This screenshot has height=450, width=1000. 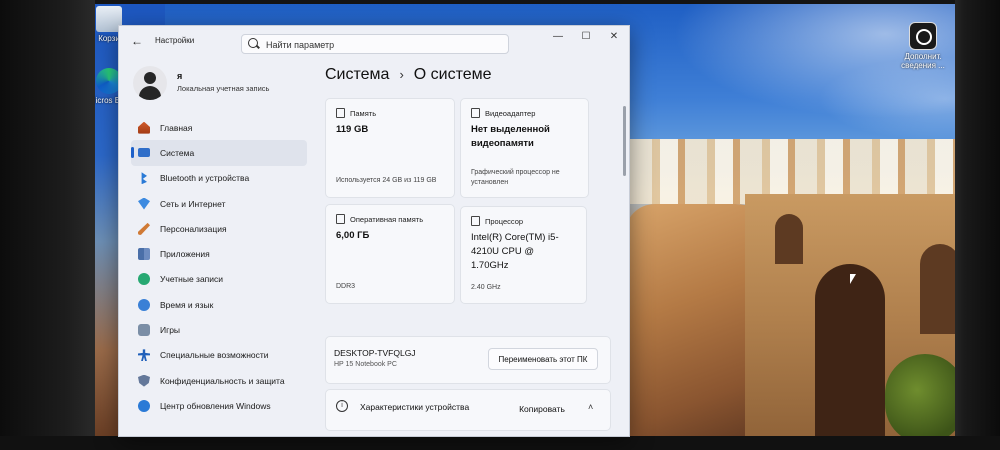 What do you see at coordinates (144, 178) in the screenshot?
I see `bluetooth-icon` at bounding box center [144, 178].